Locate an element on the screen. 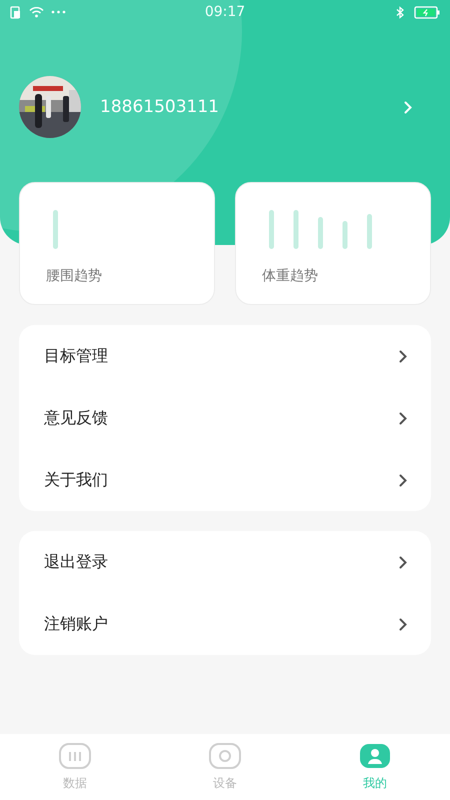  menu-row: 注销账户 is located at coordinates (225, 624).